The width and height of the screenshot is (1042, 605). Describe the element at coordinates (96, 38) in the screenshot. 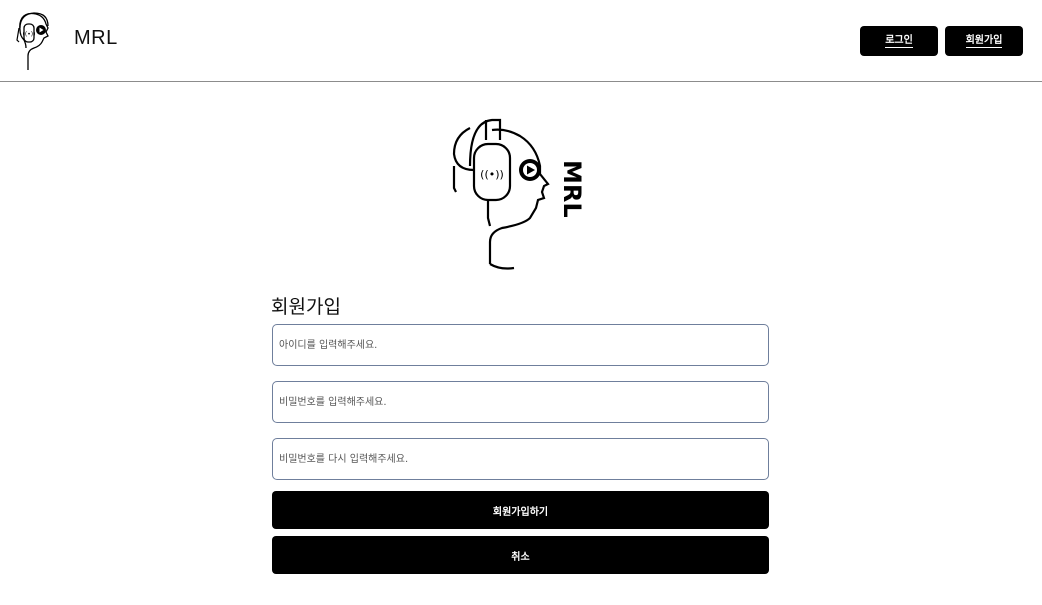

I see `brand-name: MRL` at that location.